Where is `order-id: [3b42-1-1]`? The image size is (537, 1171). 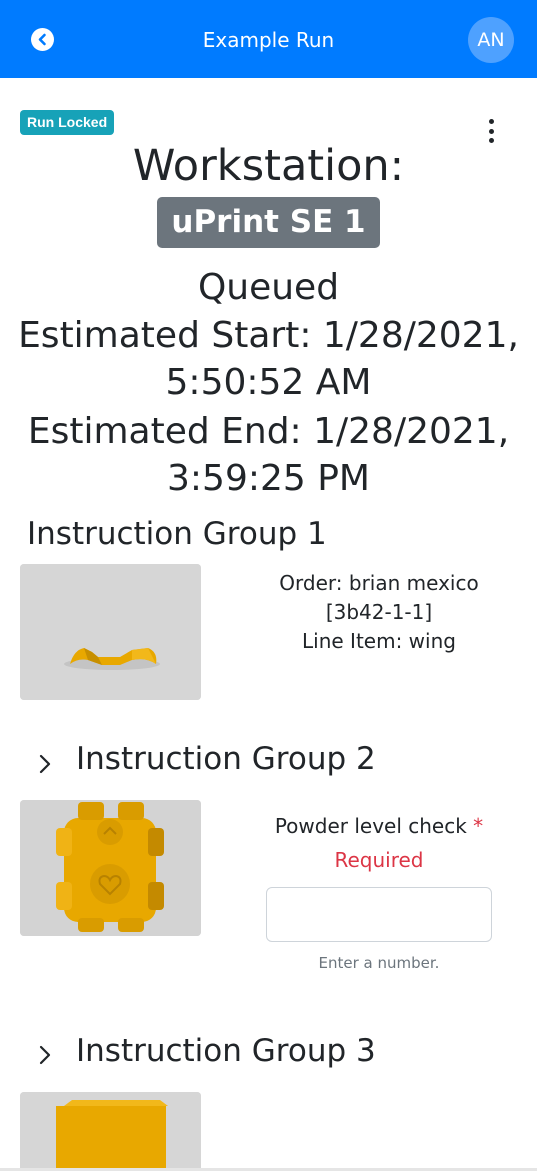
order-id: [3b42-1-1] is located at coordinates (379, 612).